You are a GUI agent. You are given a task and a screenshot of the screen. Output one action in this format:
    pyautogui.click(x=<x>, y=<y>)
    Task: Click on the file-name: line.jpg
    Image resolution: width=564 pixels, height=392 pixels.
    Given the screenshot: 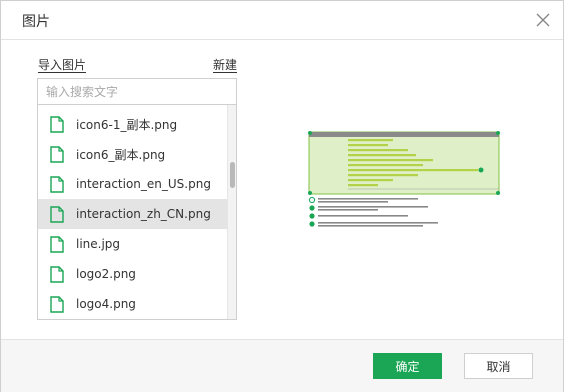 What is the action you would take?
    pyautogui.click(x=98, y=244)
    